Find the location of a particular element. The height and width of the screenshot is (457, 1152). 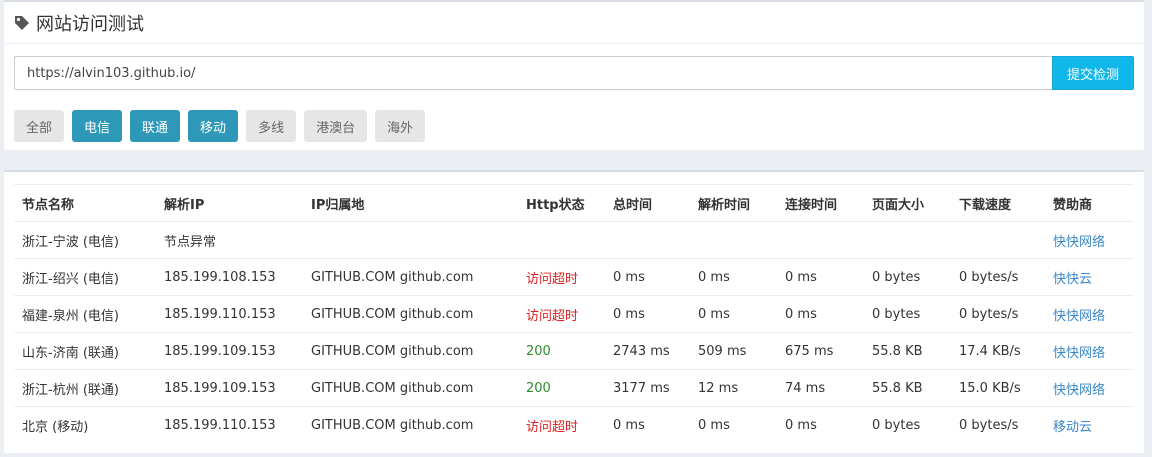

header-http-status: Http状态 is located at coordinates (561, 203).